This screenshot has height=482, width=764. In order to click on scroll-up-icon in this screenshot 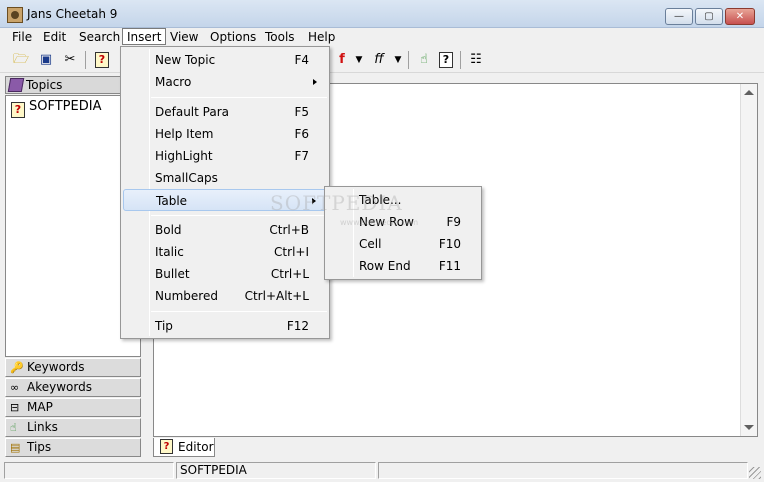, I will do `click(749, 92)`.